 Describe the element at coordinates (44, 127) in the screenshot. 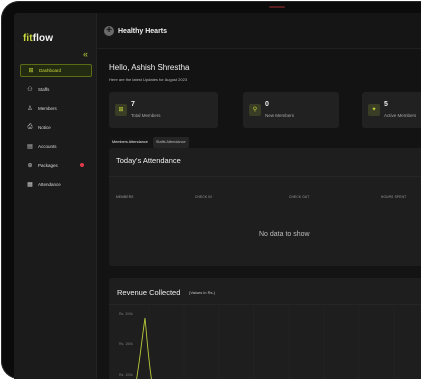

I see `sidebar-item-label: Notice` at that location.